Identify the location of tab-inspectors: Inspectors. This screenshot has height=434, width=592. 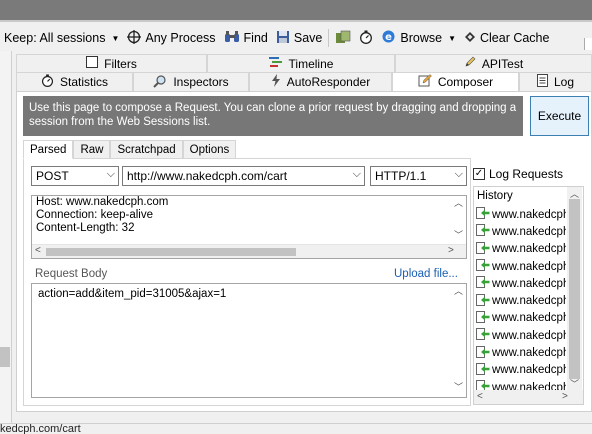
(191, 81).